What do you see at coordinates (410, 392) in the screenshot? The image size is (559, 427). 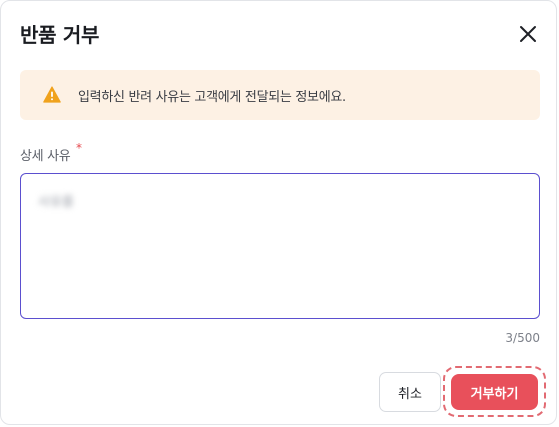 I see `cancel-button: 취소` at bounding box center [410, 392].